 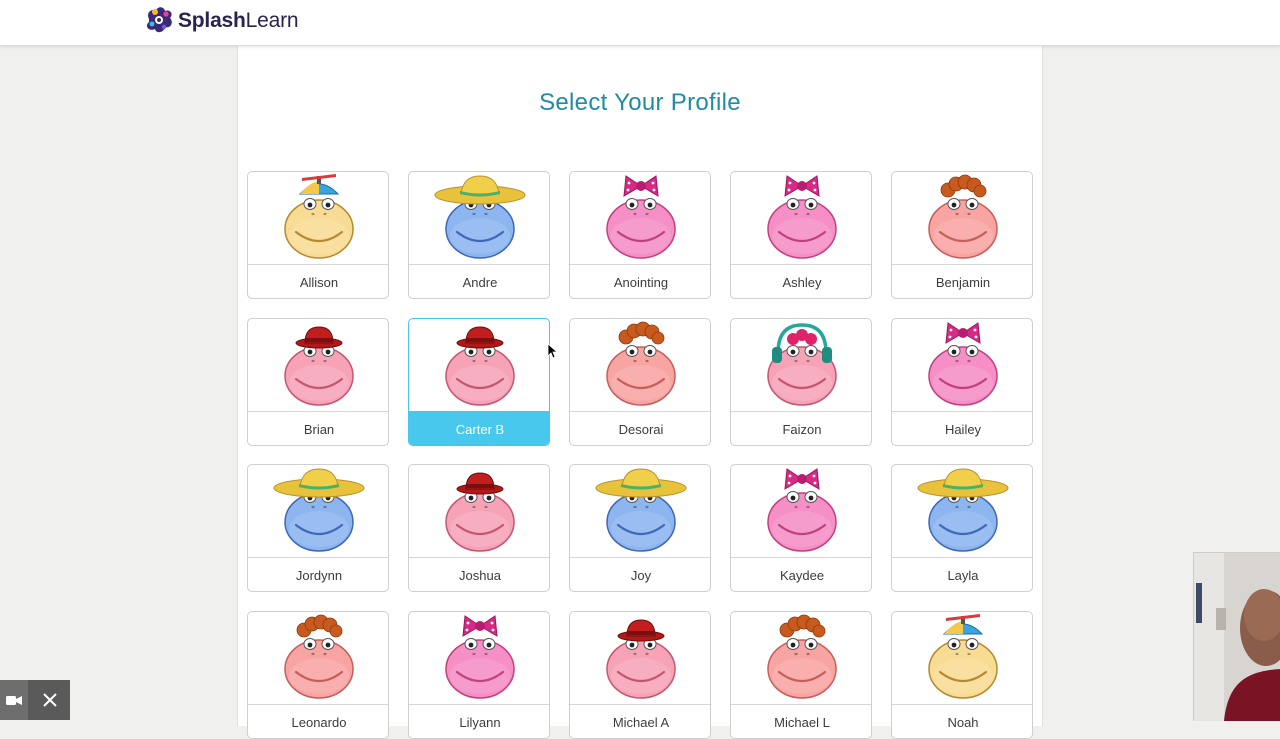 What do you see at coordinates (479, 574) in the screenshot?
I see `profile-name: Joshua` at bounding box center [479, 574].